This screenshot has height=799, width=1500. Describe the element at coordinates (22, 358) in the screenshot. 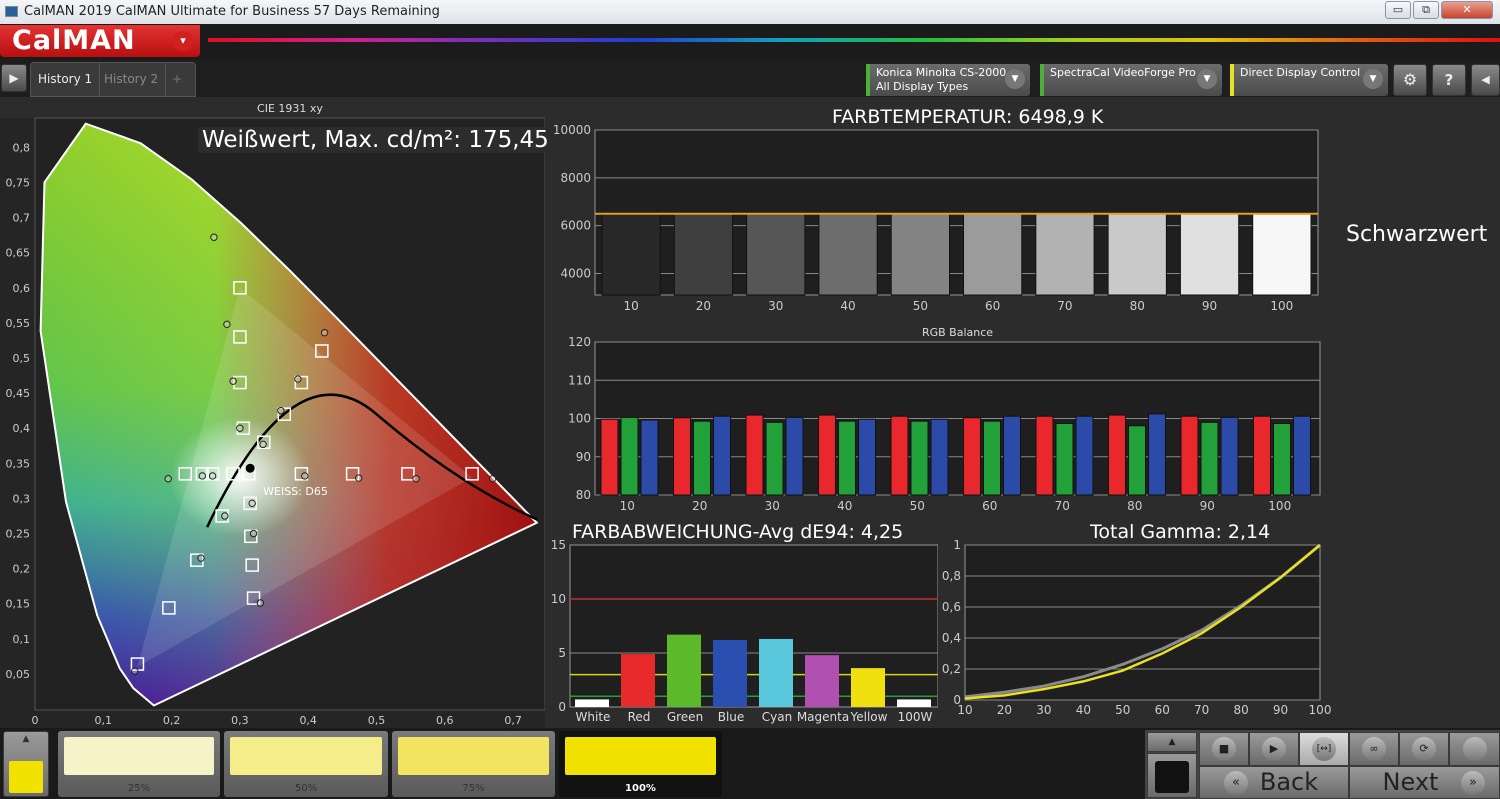

I see `y-tick-label: 0,5` at that location.